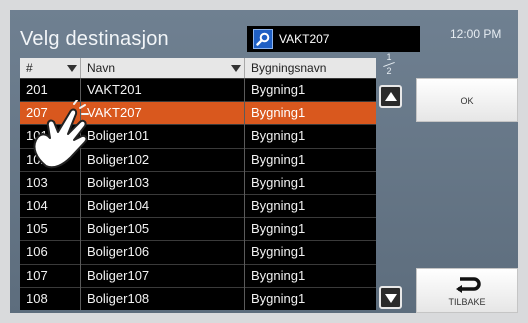 This screenshot has height=323, width=528. I want to click on tapping-hand-icon, so click(61, 134).